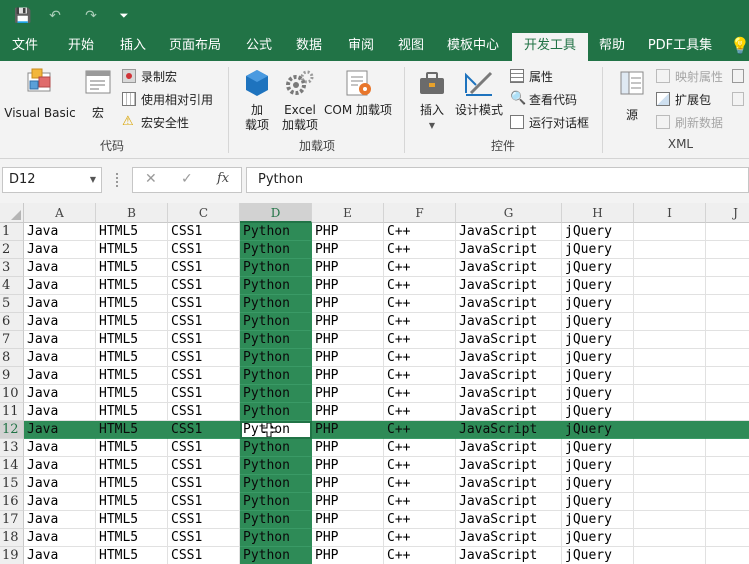 The image size is (749, 564). Describe the element at coordinates (309, 46) in the screenshot. I see `tab-data: 数据` at that location.